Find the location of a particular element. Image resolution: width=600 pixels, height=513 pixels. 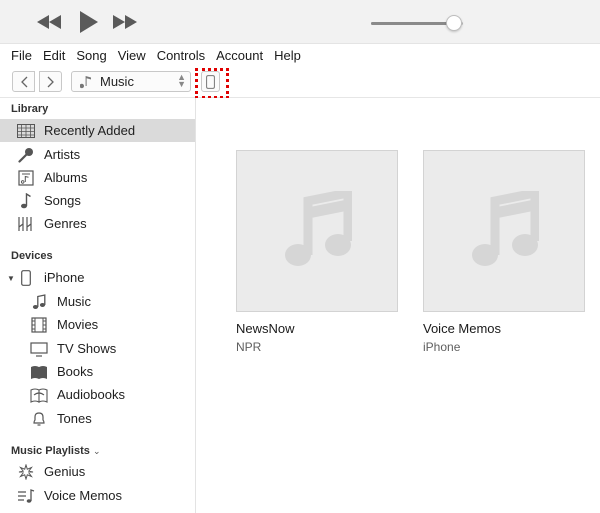

music-playlists-heading: Music Playlists ⌄ is located at coordinates (55, 451).